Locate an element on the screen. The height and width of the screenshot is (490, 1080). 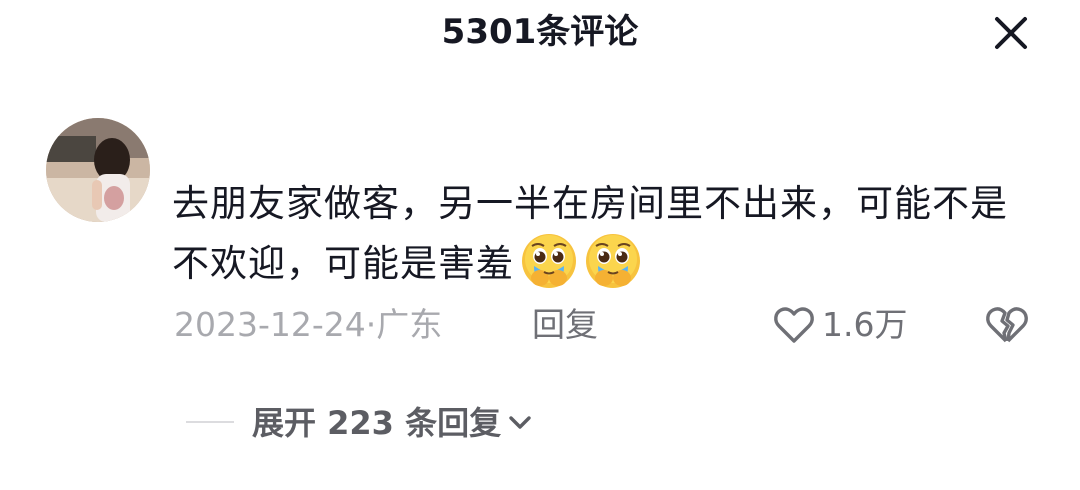
user-avatar is located at coordinates (98, 170).